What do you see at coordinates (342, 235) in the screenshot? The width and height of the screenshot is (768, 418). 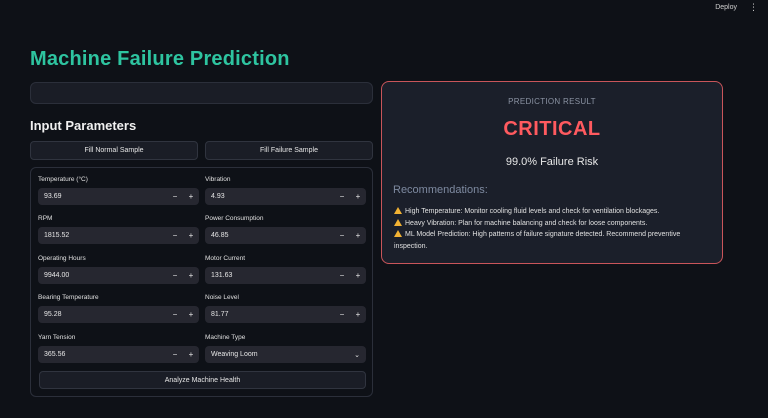 I see `power-consumption-decrement-button: −` at bounding box center [342, 235].